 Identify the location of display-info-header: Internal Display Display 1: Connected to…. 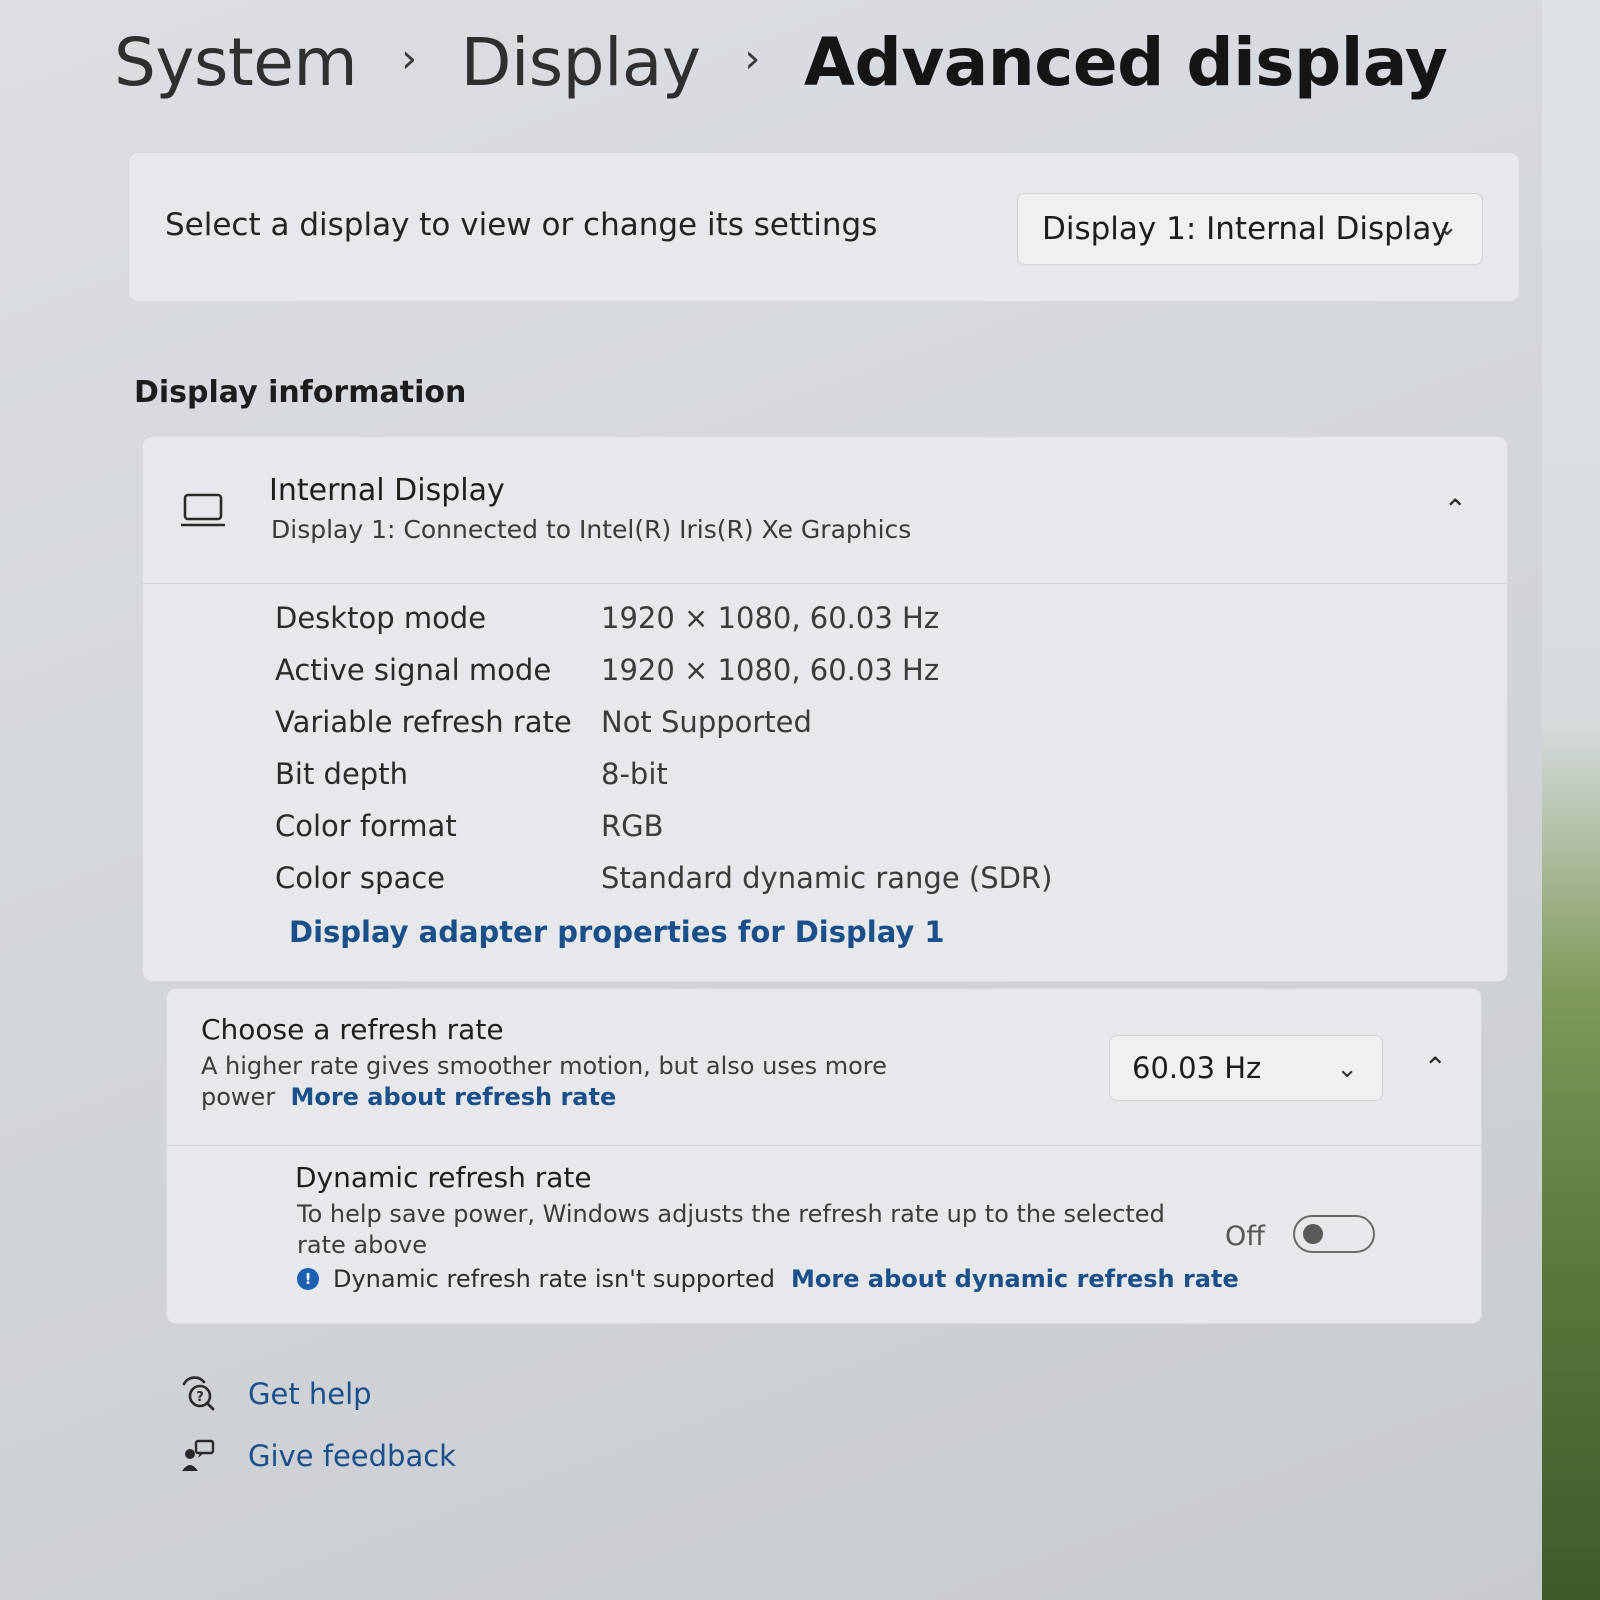
(825, 510).